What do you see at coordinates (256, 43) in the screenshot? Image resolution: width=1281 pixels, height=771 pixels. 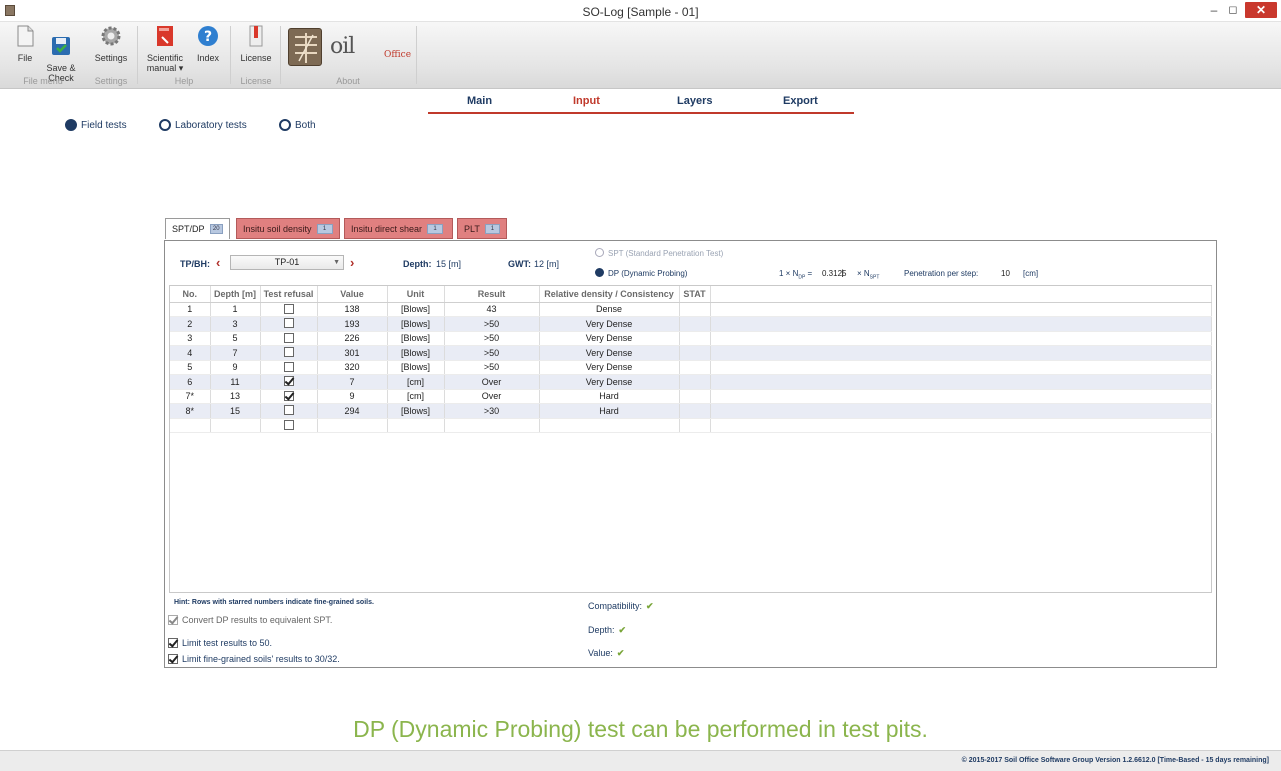 I see `license-button: License` at bounding box center [256, 43].